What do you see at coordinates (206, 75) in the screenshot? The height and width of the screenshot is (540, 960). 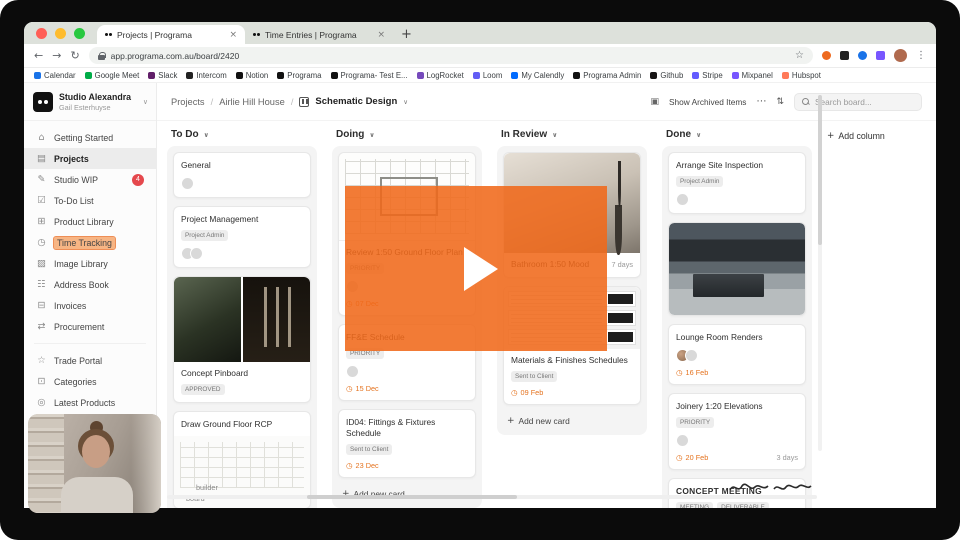 I see `bookmark-intercom: Intercom` at bounding box center [206, 75].